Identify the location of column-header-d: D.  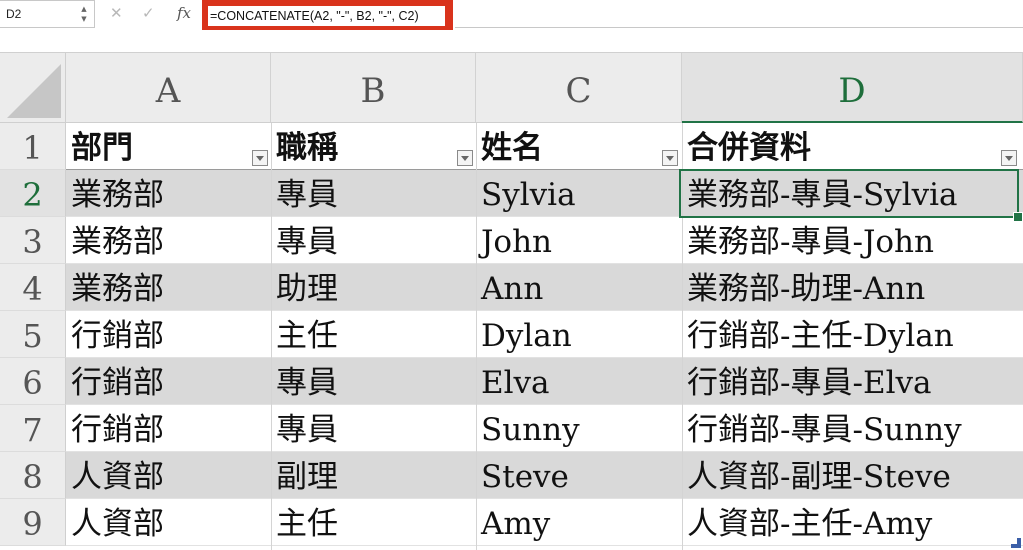
(852, 88).